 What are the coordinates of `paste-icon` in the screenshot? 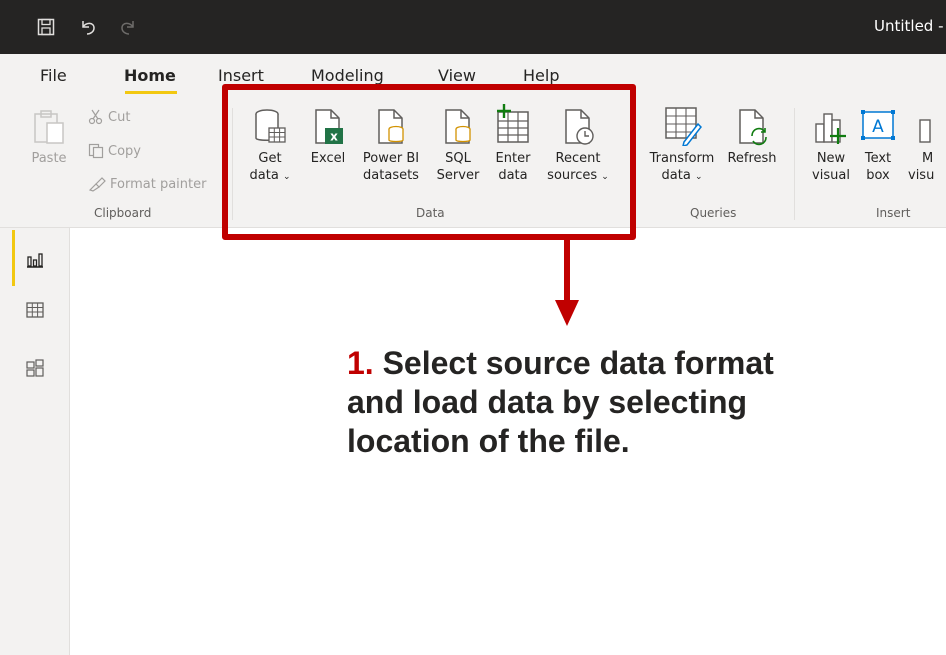 It's located at (49, 127).